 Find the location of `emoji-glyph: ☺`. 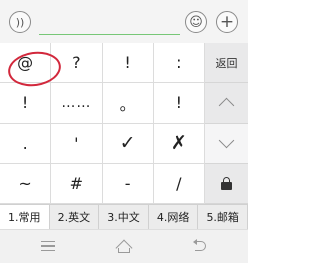

emoji-glyph: ☺ is located at coordinates (196, 22).